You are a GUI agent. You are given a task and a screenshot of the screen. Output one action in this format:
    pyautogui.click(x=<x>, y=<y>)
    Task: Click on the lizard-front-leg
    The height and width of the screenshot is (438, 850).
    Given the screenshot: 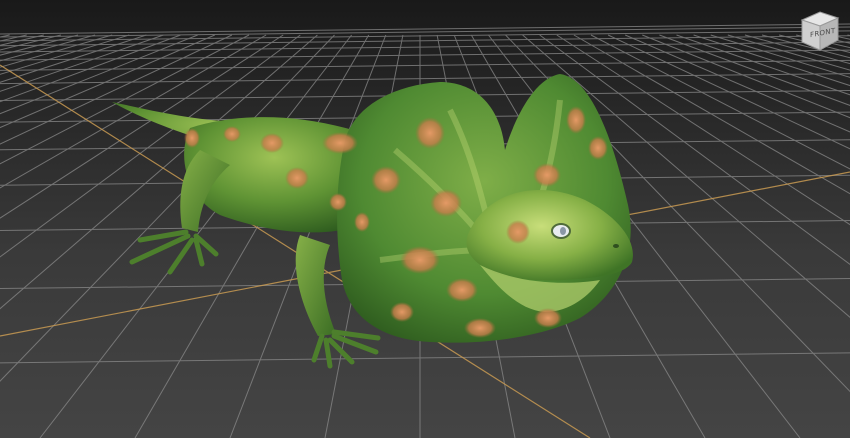 What is the action you would take?
    pyautogui.click(x=315, y=285)
    